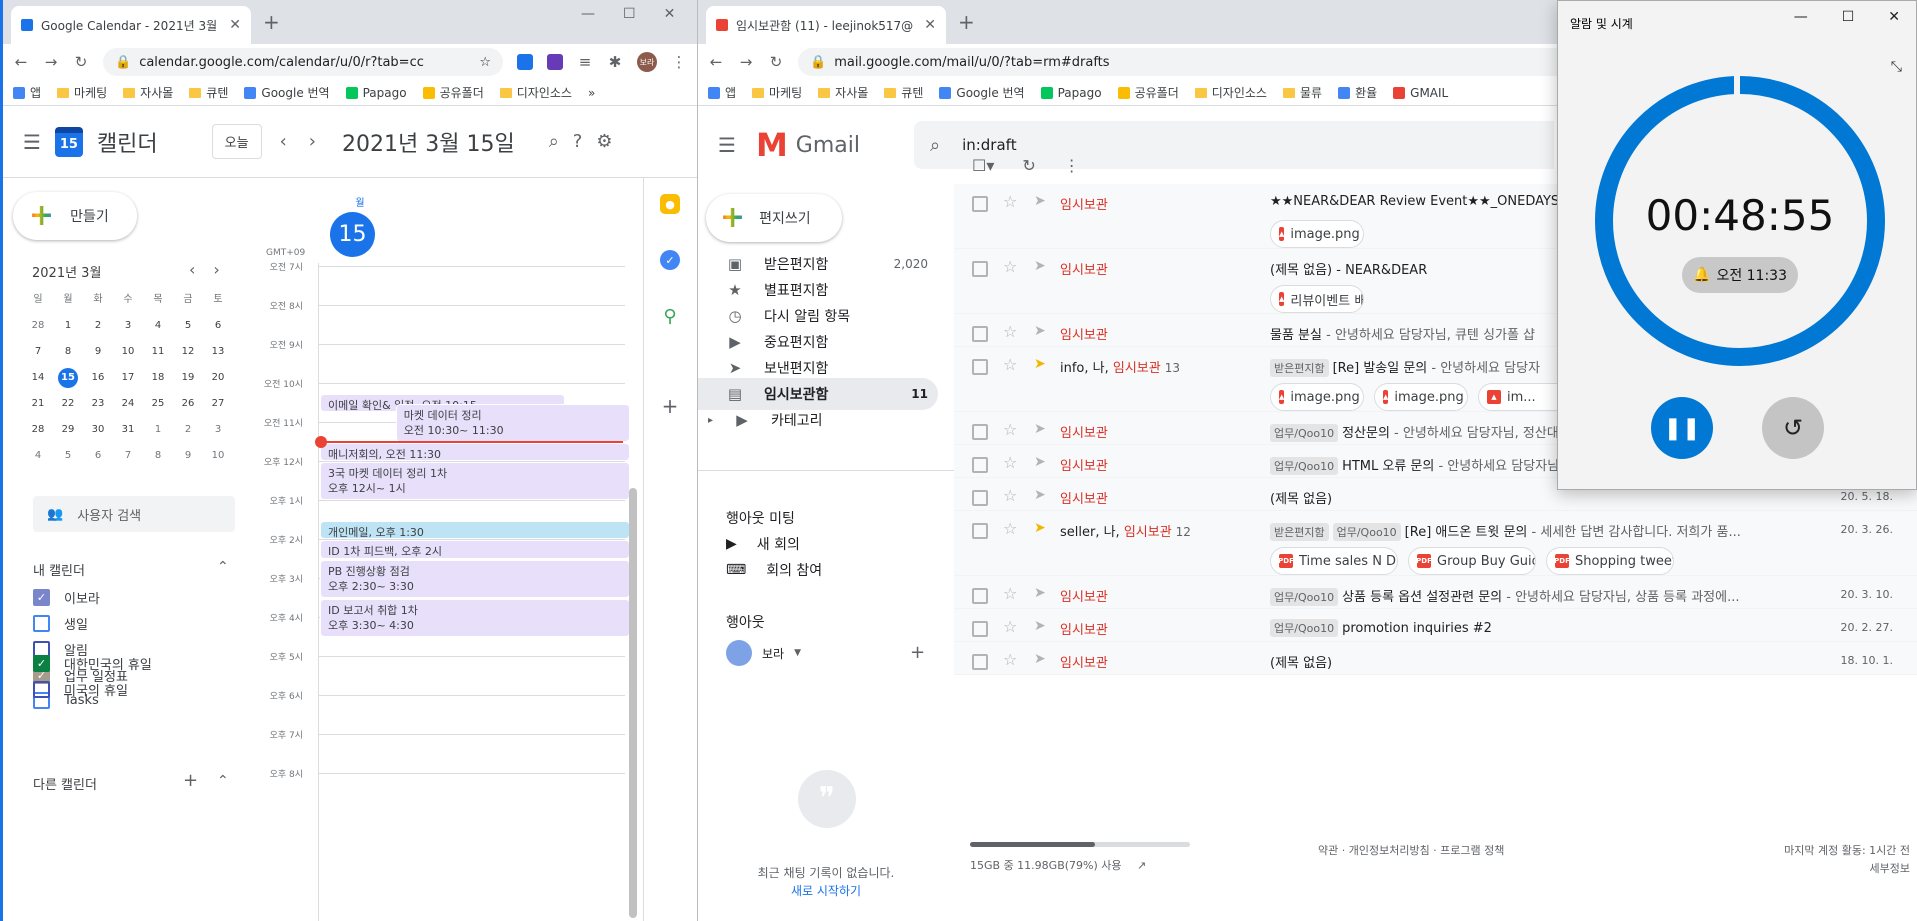 Image resolution: width=1917 pixels, height=921 pixels. I want to click on mini-day: 18, so click(158, 378).